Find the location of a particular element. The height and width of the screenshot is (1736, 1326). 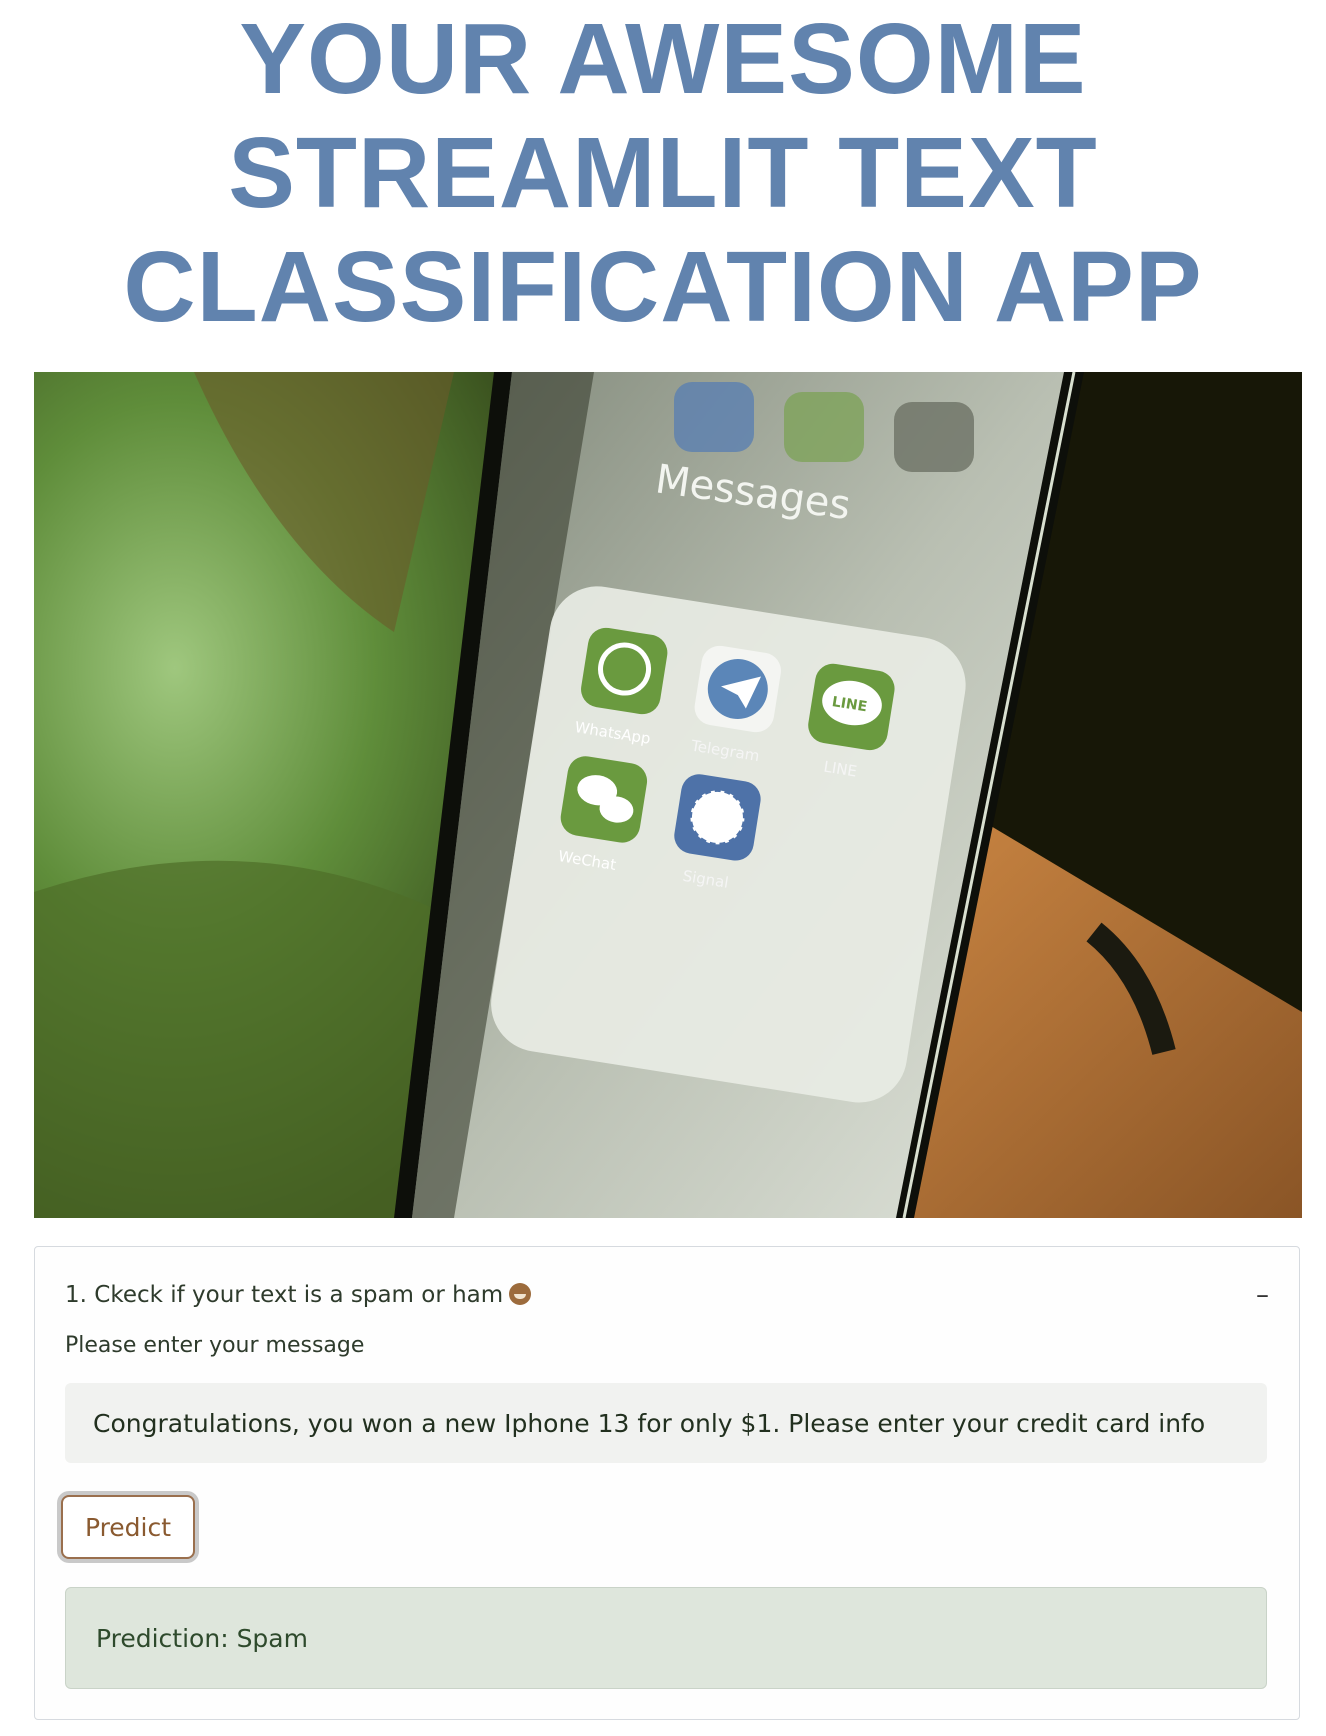

whatsapp-icon is located at coordinates (624, 671).